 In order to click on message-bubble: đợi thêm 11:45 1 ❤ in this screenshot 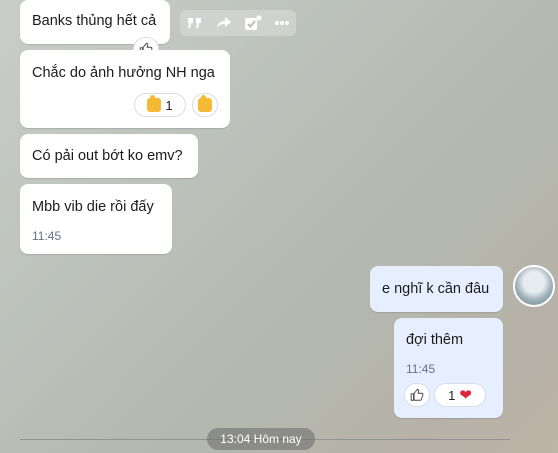, I will do `click(448, 368)`.